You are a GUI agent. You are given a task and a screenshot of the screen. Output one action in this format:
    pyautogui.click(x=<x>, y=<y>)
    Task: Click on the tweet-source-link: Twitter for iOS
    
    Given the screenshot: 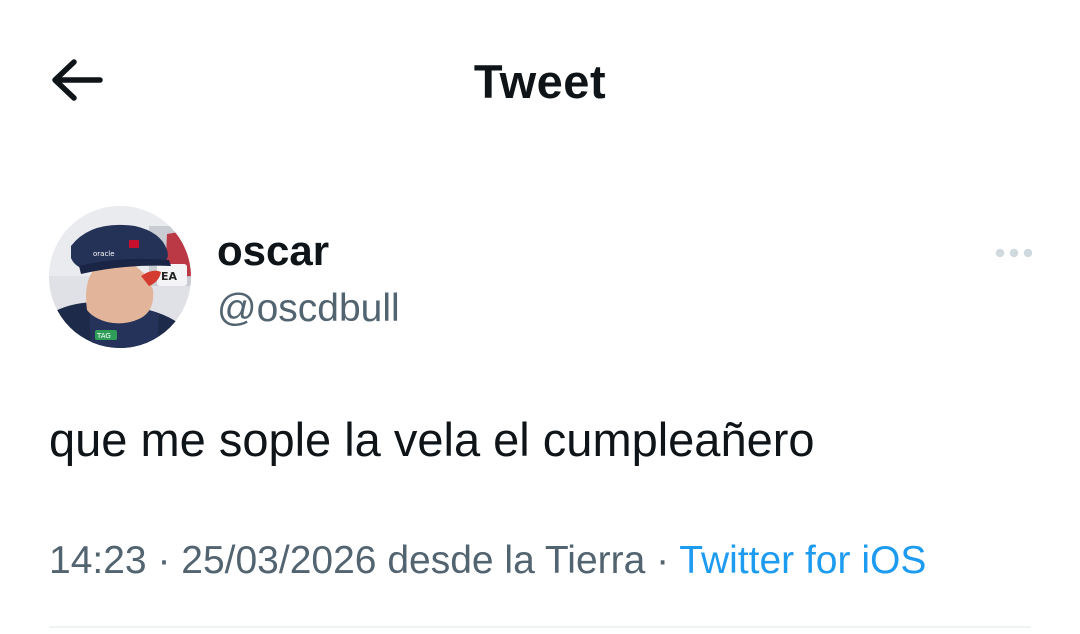 What is the action you would take?
    pyautogui.click(x=802, y=560)
    